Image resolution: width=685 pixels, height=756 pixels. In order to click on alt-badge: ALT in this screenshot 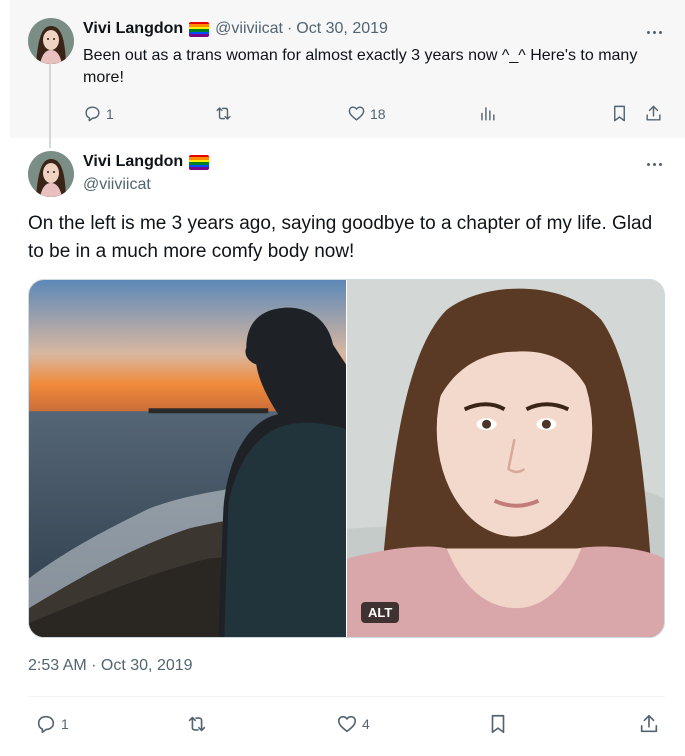, I will do `click(380, 612)`.